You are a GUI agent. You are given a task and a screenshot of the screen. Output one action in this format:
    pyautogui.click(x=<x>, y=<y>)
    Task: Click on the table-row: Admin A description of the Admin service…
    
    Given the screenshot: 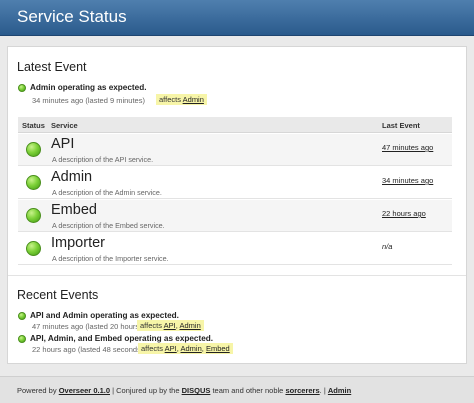 What is the action you would take?
    pyautogui.click(x=235, y=183)
    